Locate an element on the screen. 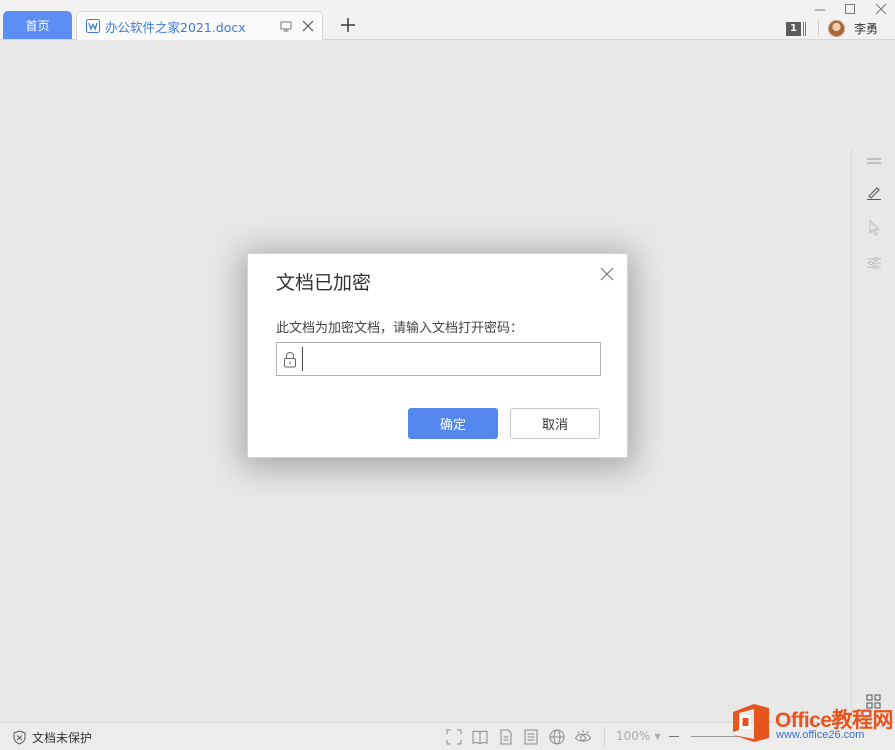  maximize-icon is located at coordinates (850, 9).